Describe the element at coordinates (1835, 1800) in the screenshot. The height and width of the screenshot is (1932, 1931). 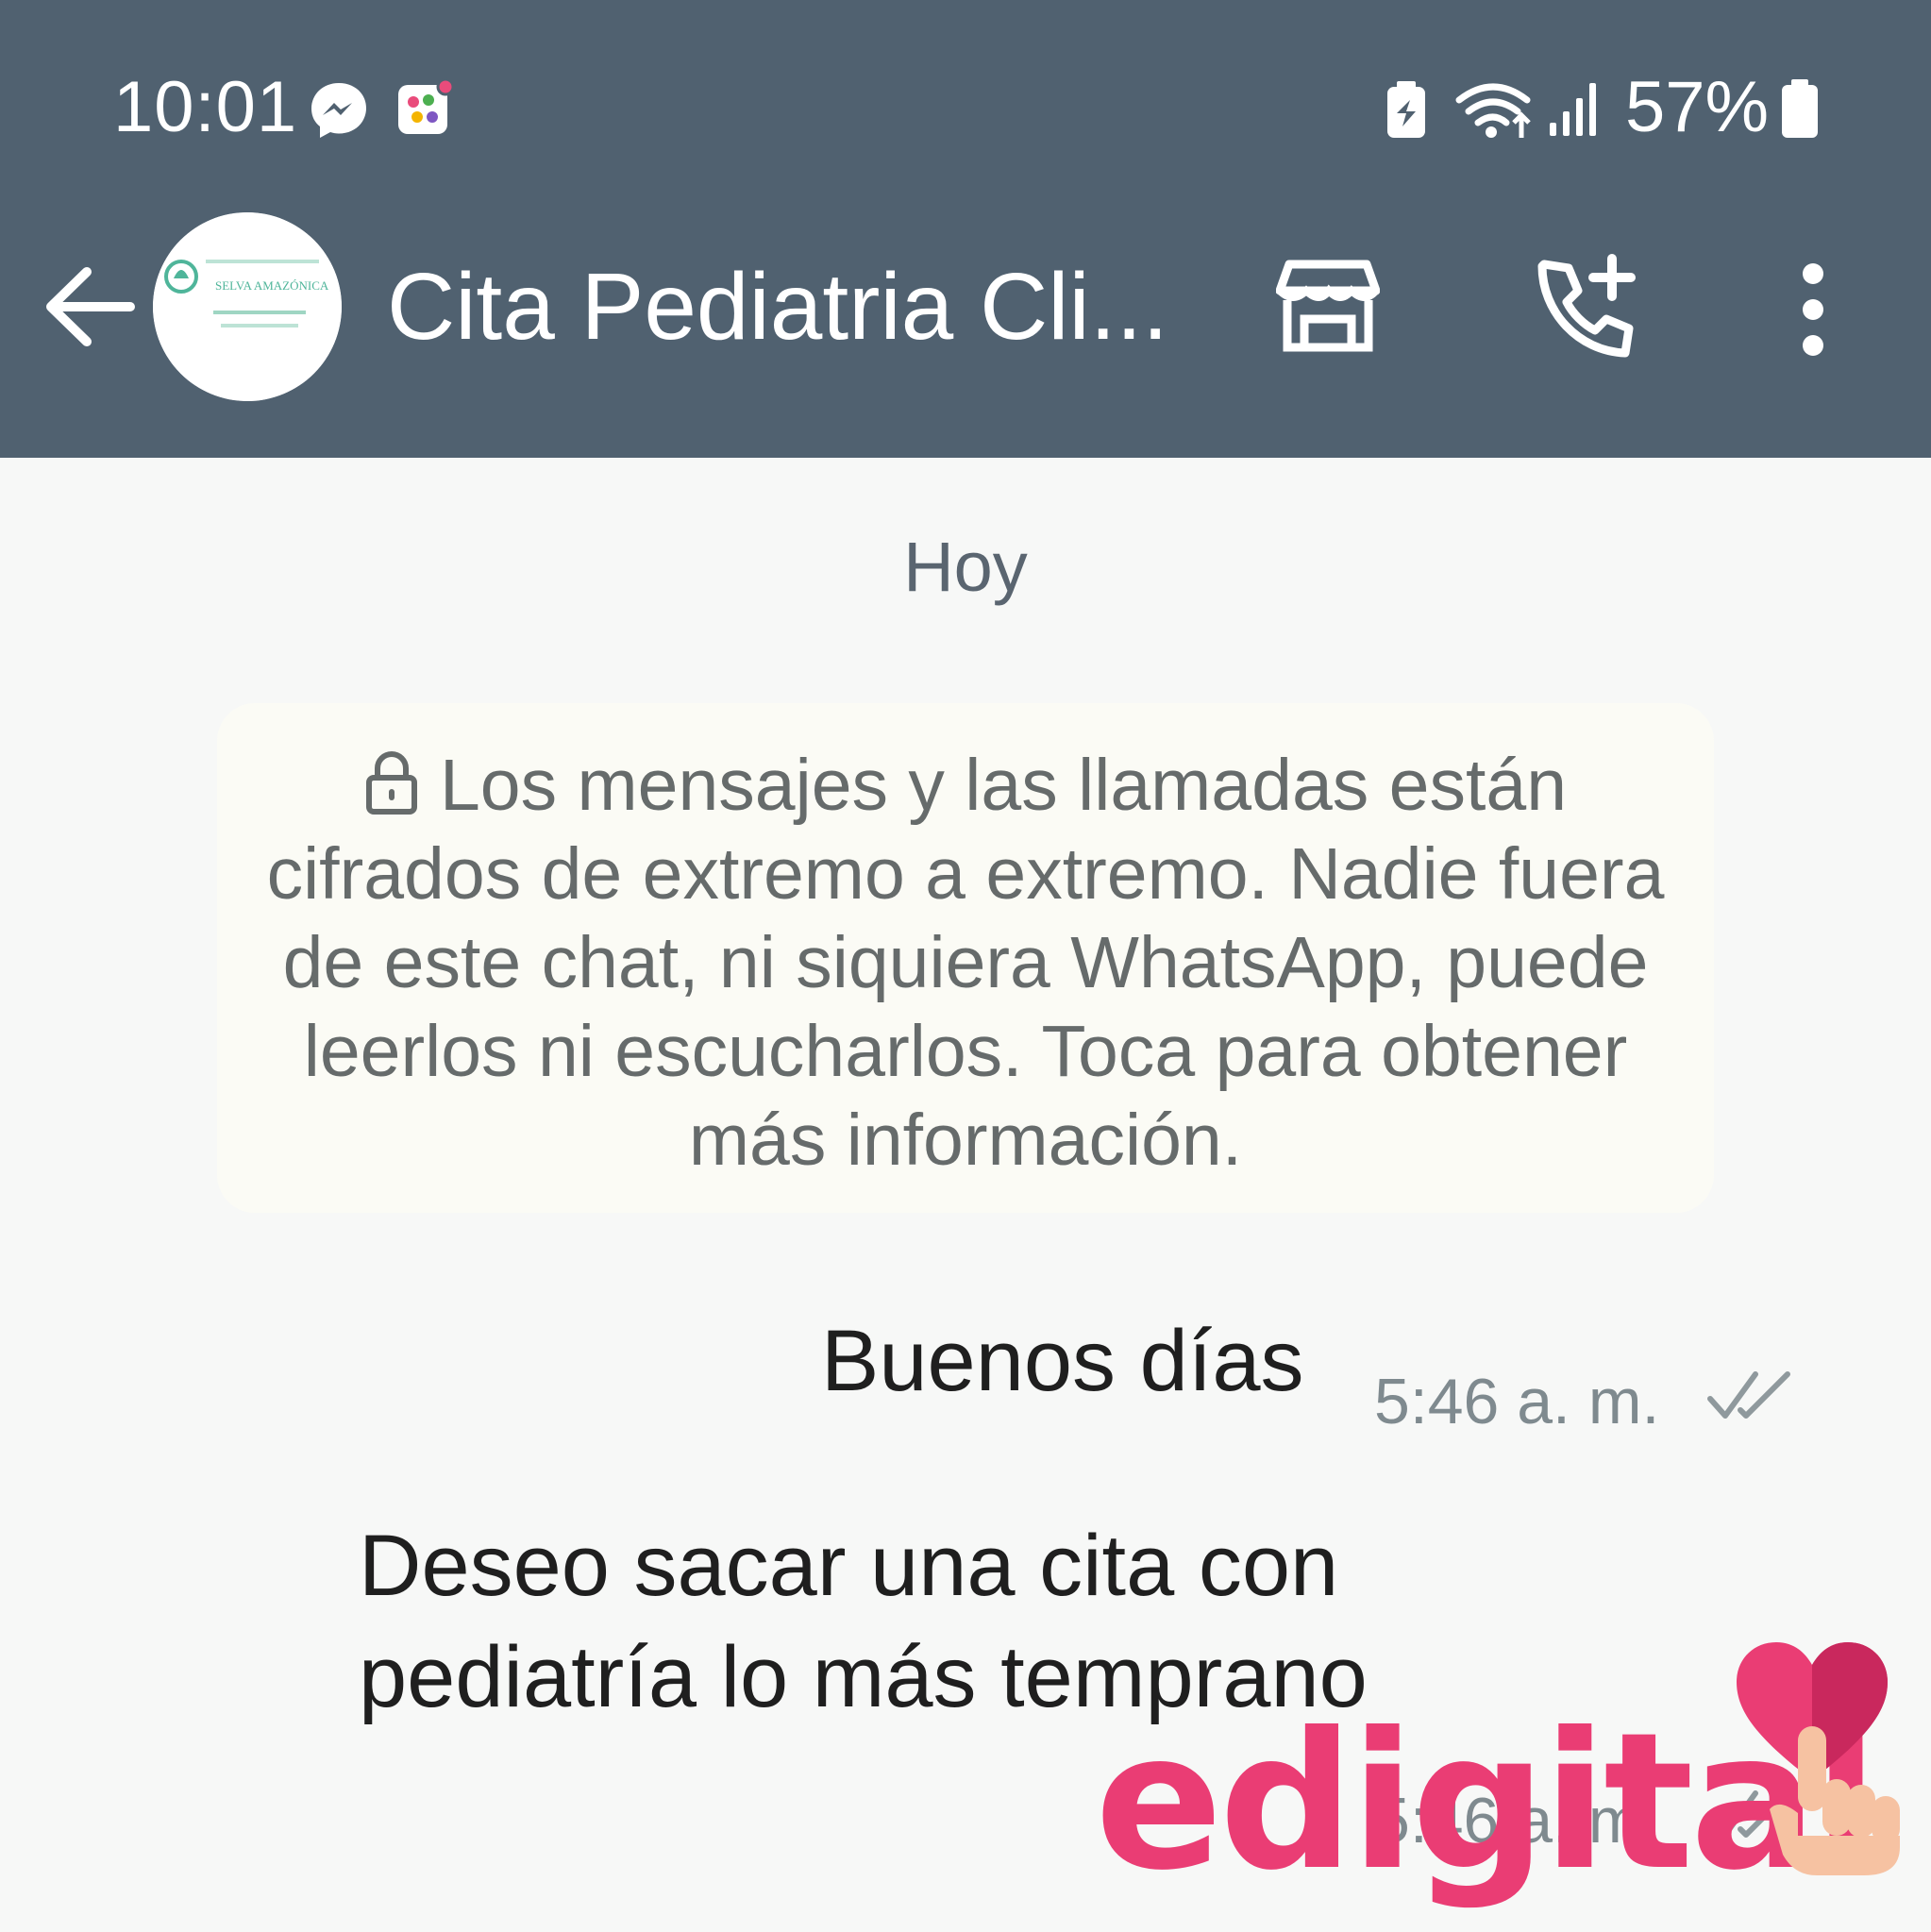
I see `pointing-hand-icon` at that location.